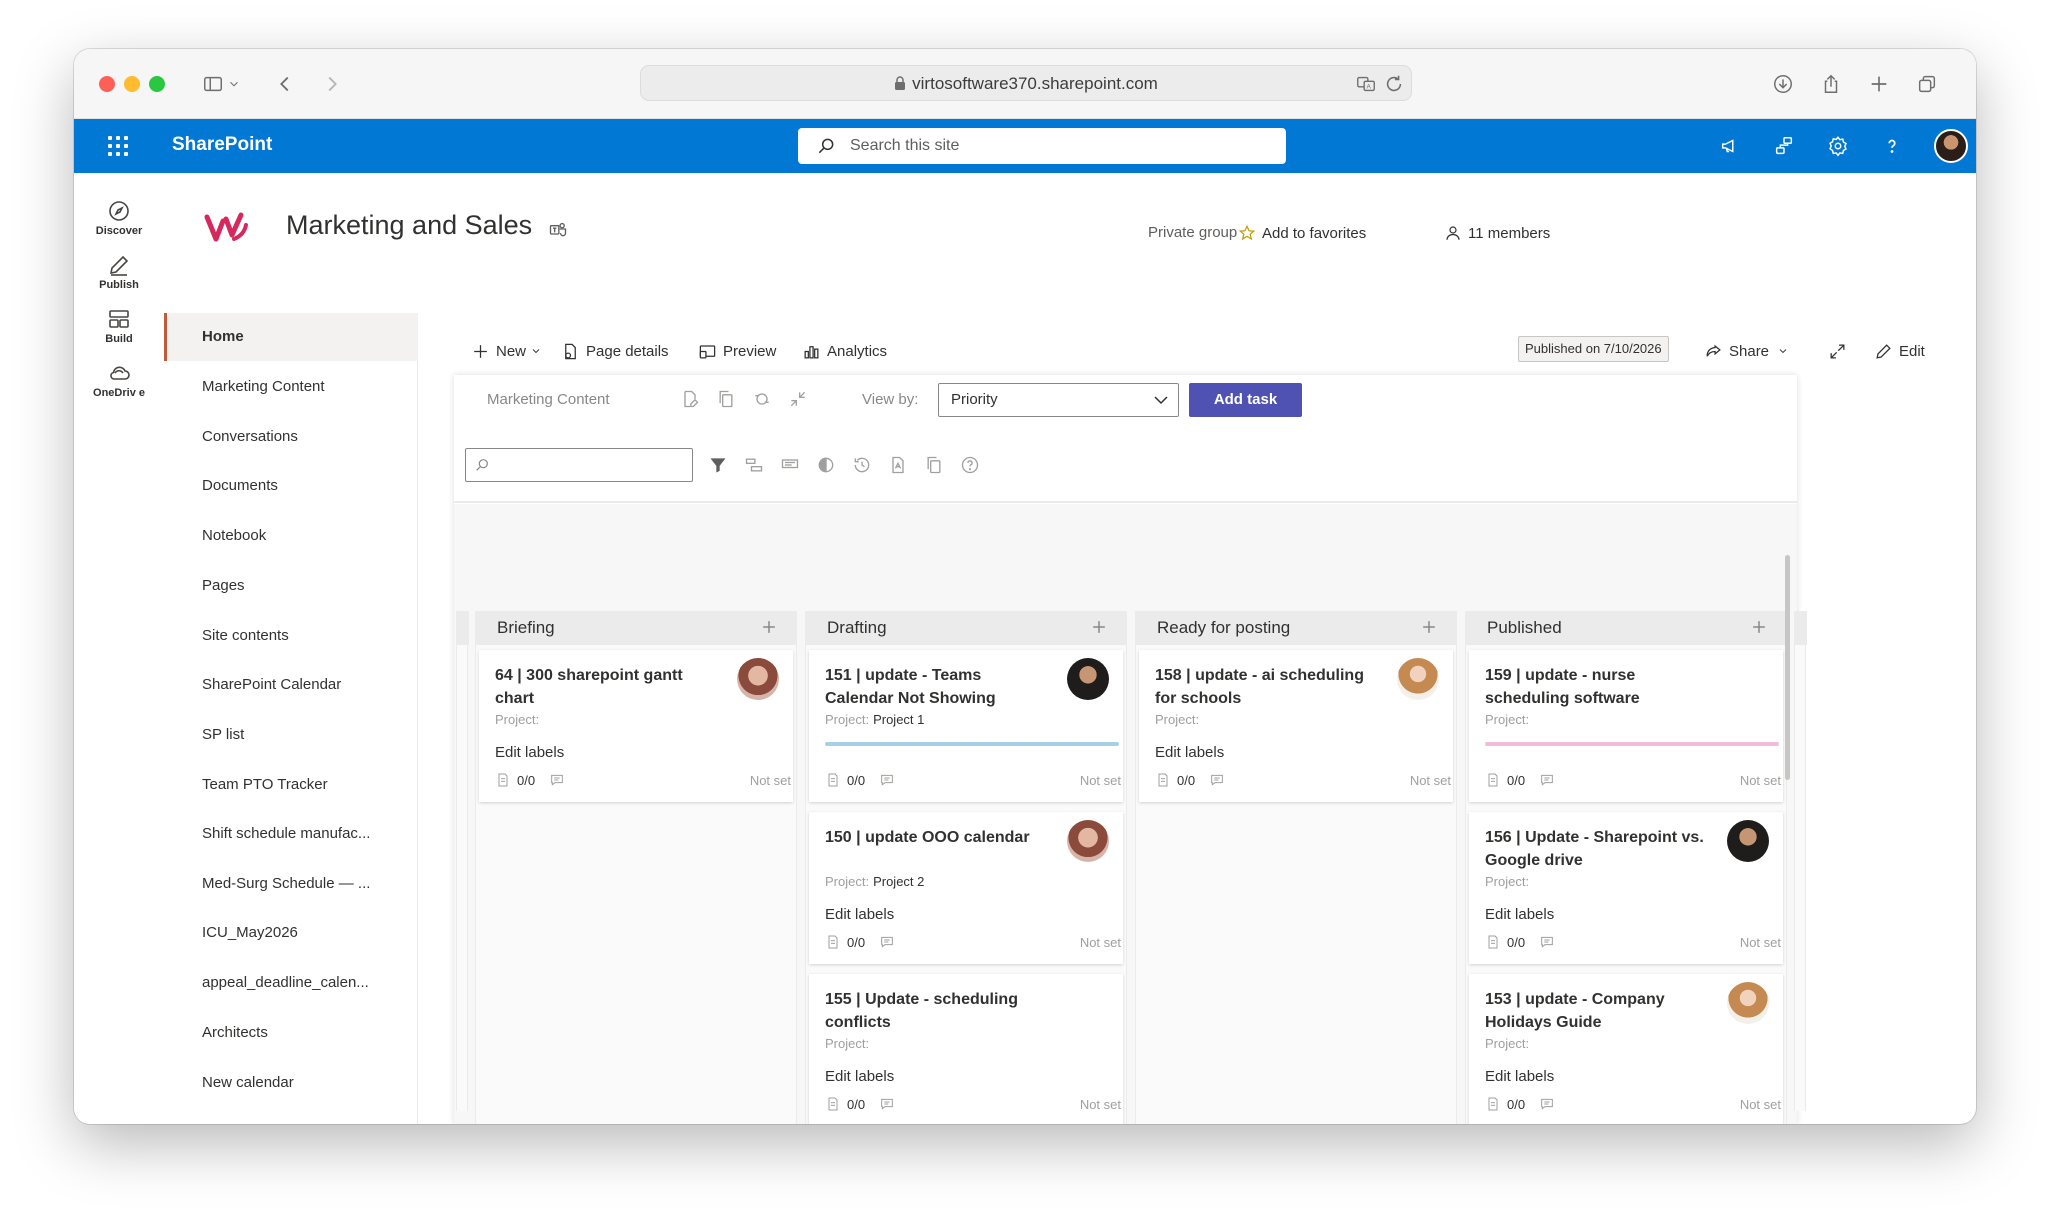 The width and height of the screenshot is (2048, 1221). Describe the element at coordinates (291, 586) in the screenshot. I see `nav-item-pages: Pages` at that location.